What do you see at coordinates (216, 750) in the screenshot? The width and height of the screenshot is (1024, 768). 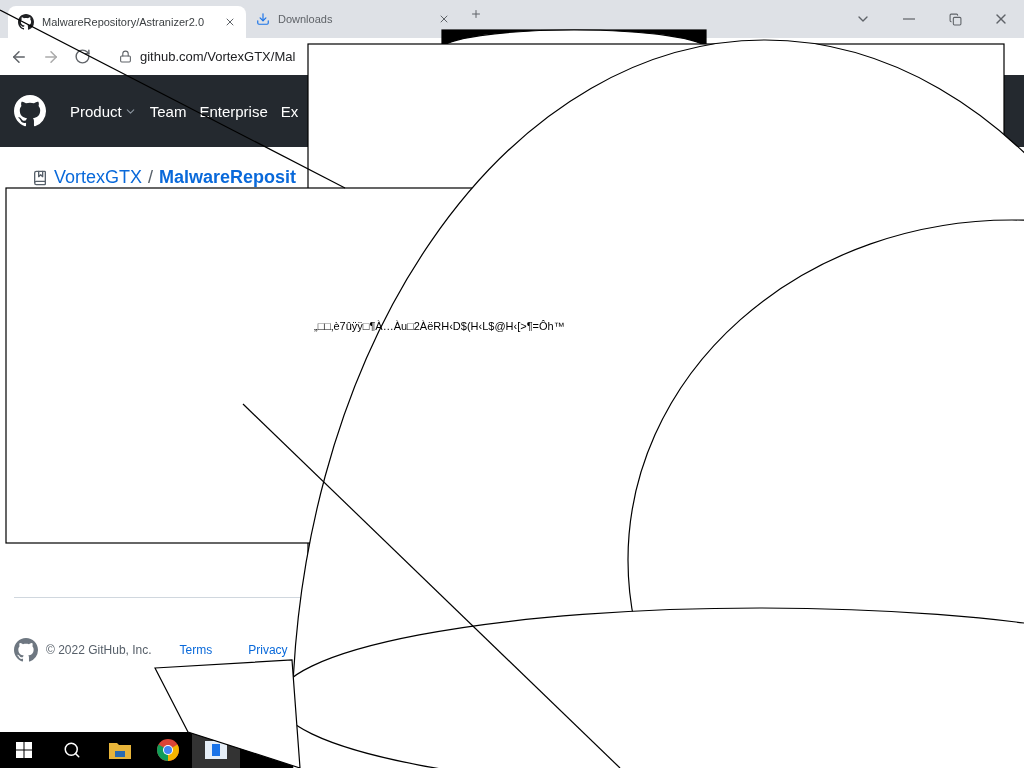 I see `window-icon` at bounding box center [216, 750].